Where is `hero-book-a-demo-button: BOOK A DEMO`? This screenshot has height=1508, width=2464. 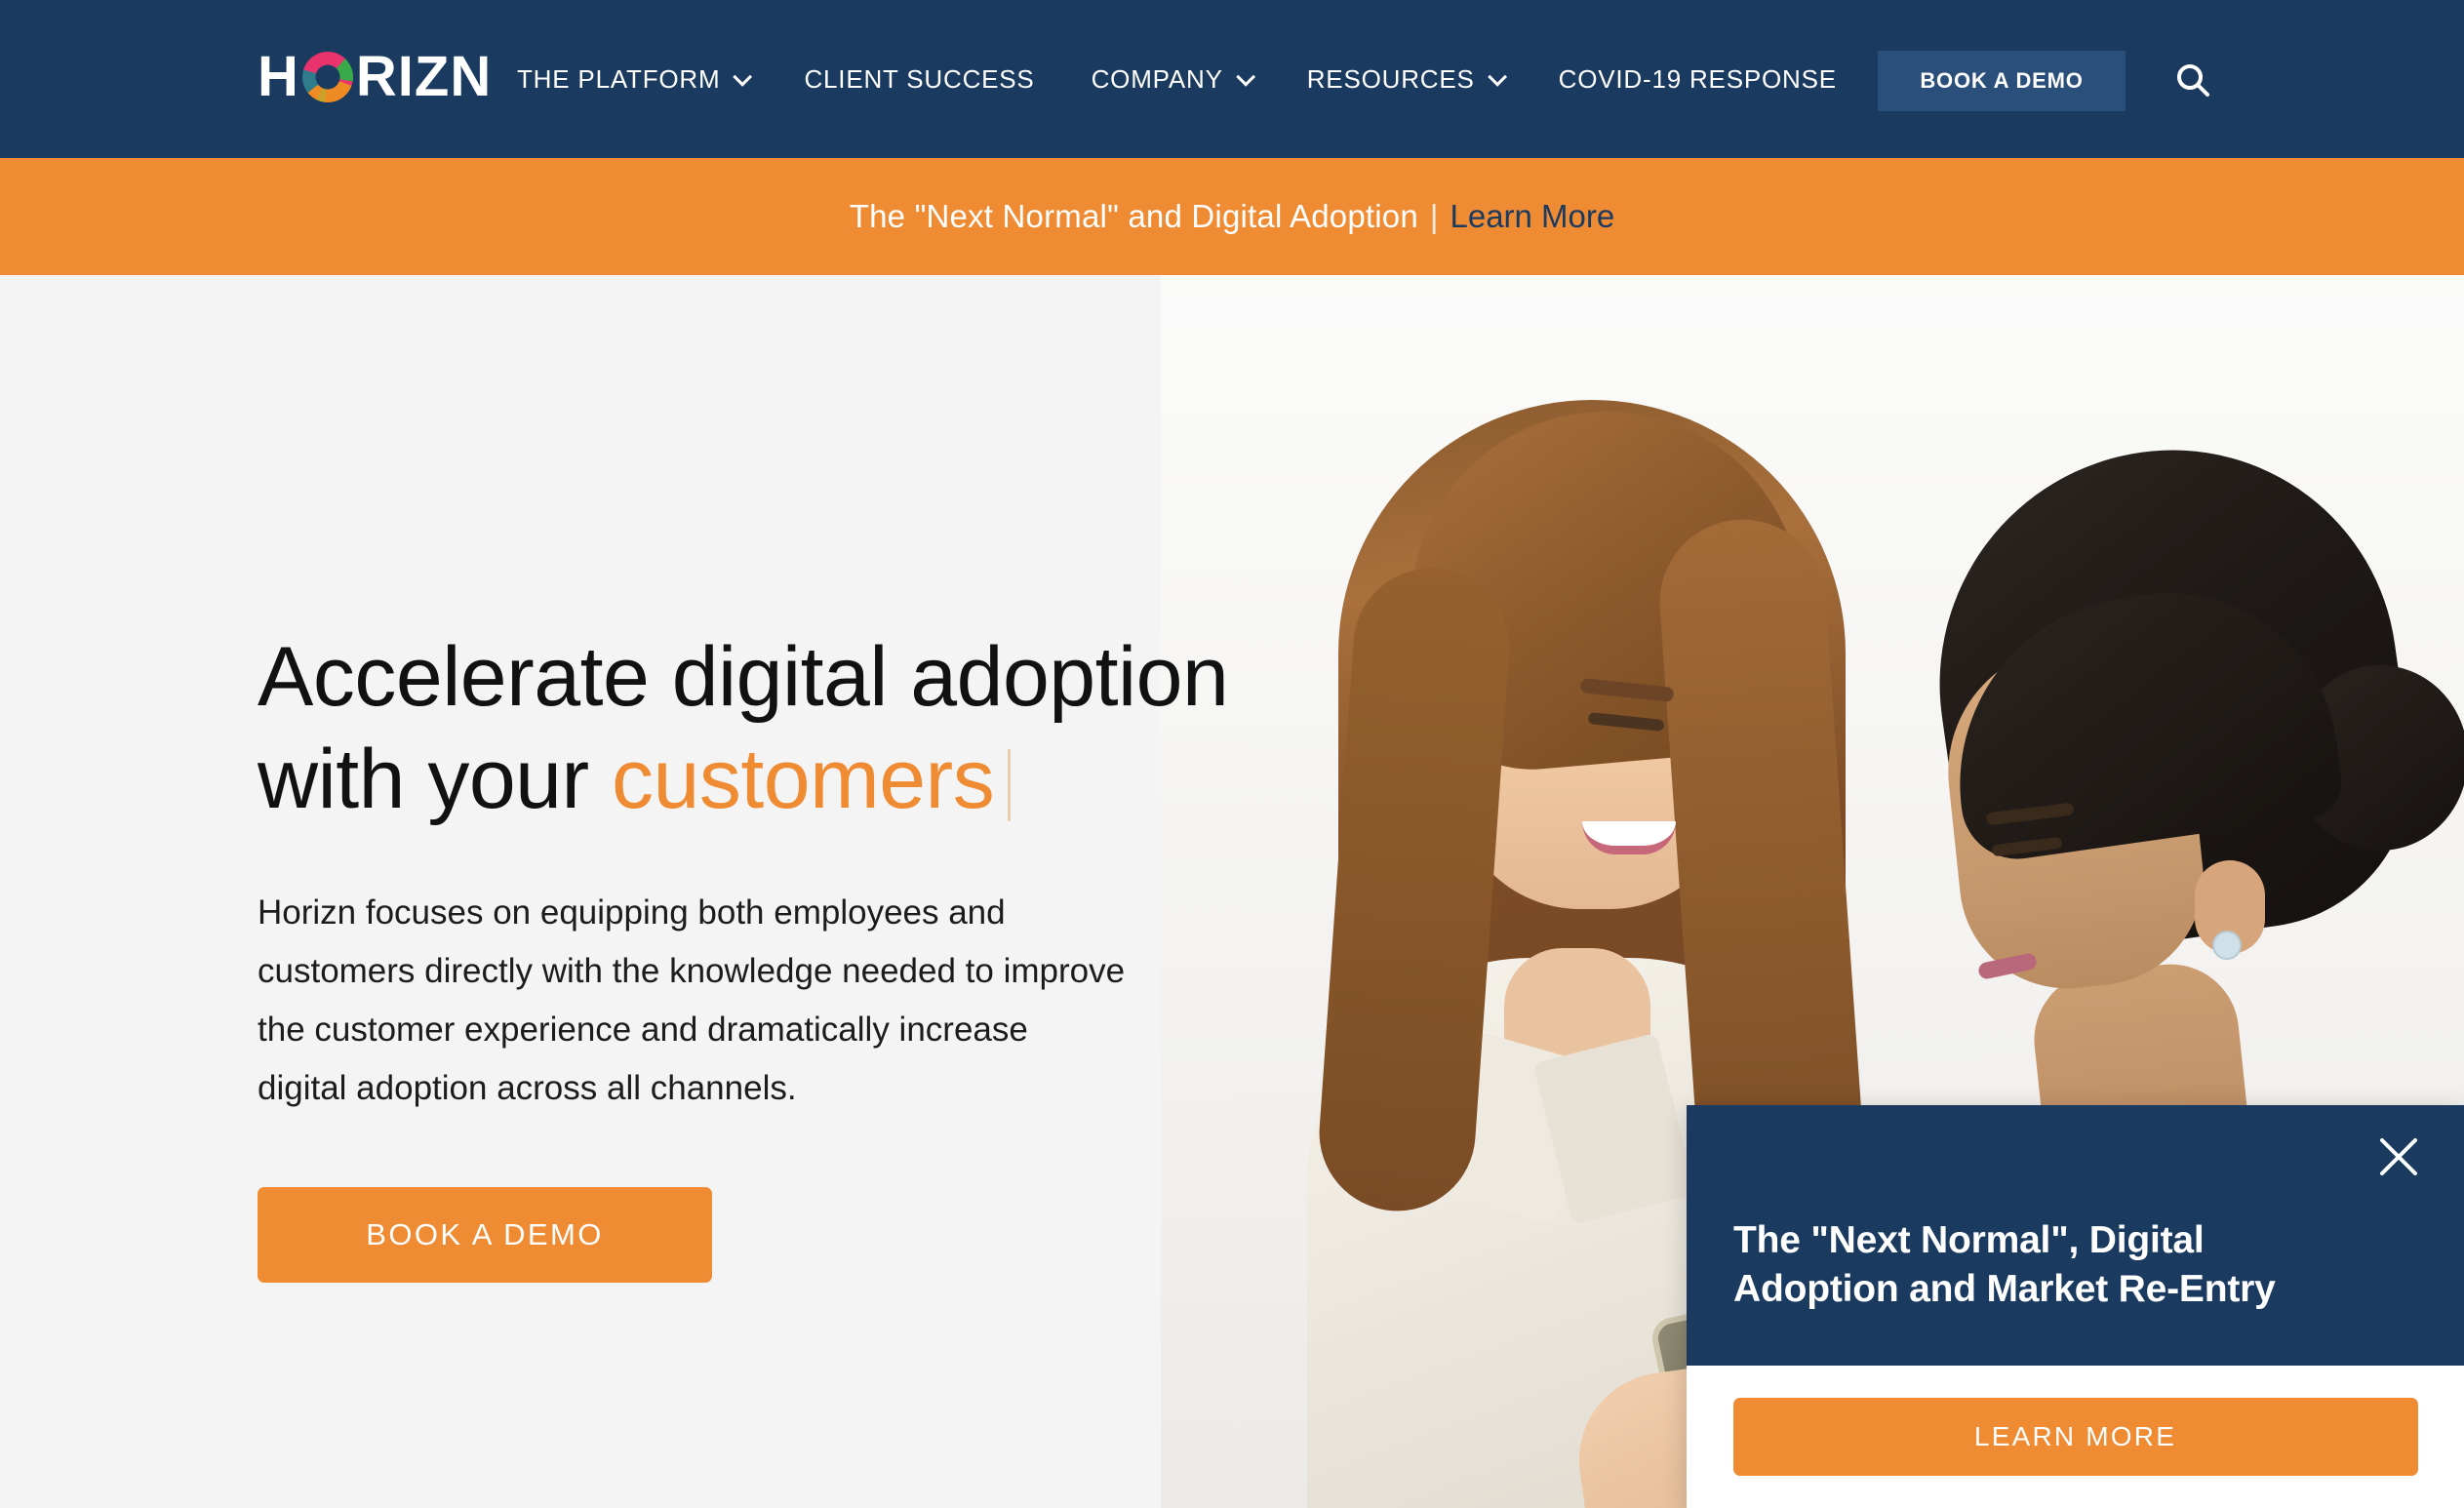
hero-book-a-demo-button: BOOK A DEMO is located at coordinates (485, 1234).